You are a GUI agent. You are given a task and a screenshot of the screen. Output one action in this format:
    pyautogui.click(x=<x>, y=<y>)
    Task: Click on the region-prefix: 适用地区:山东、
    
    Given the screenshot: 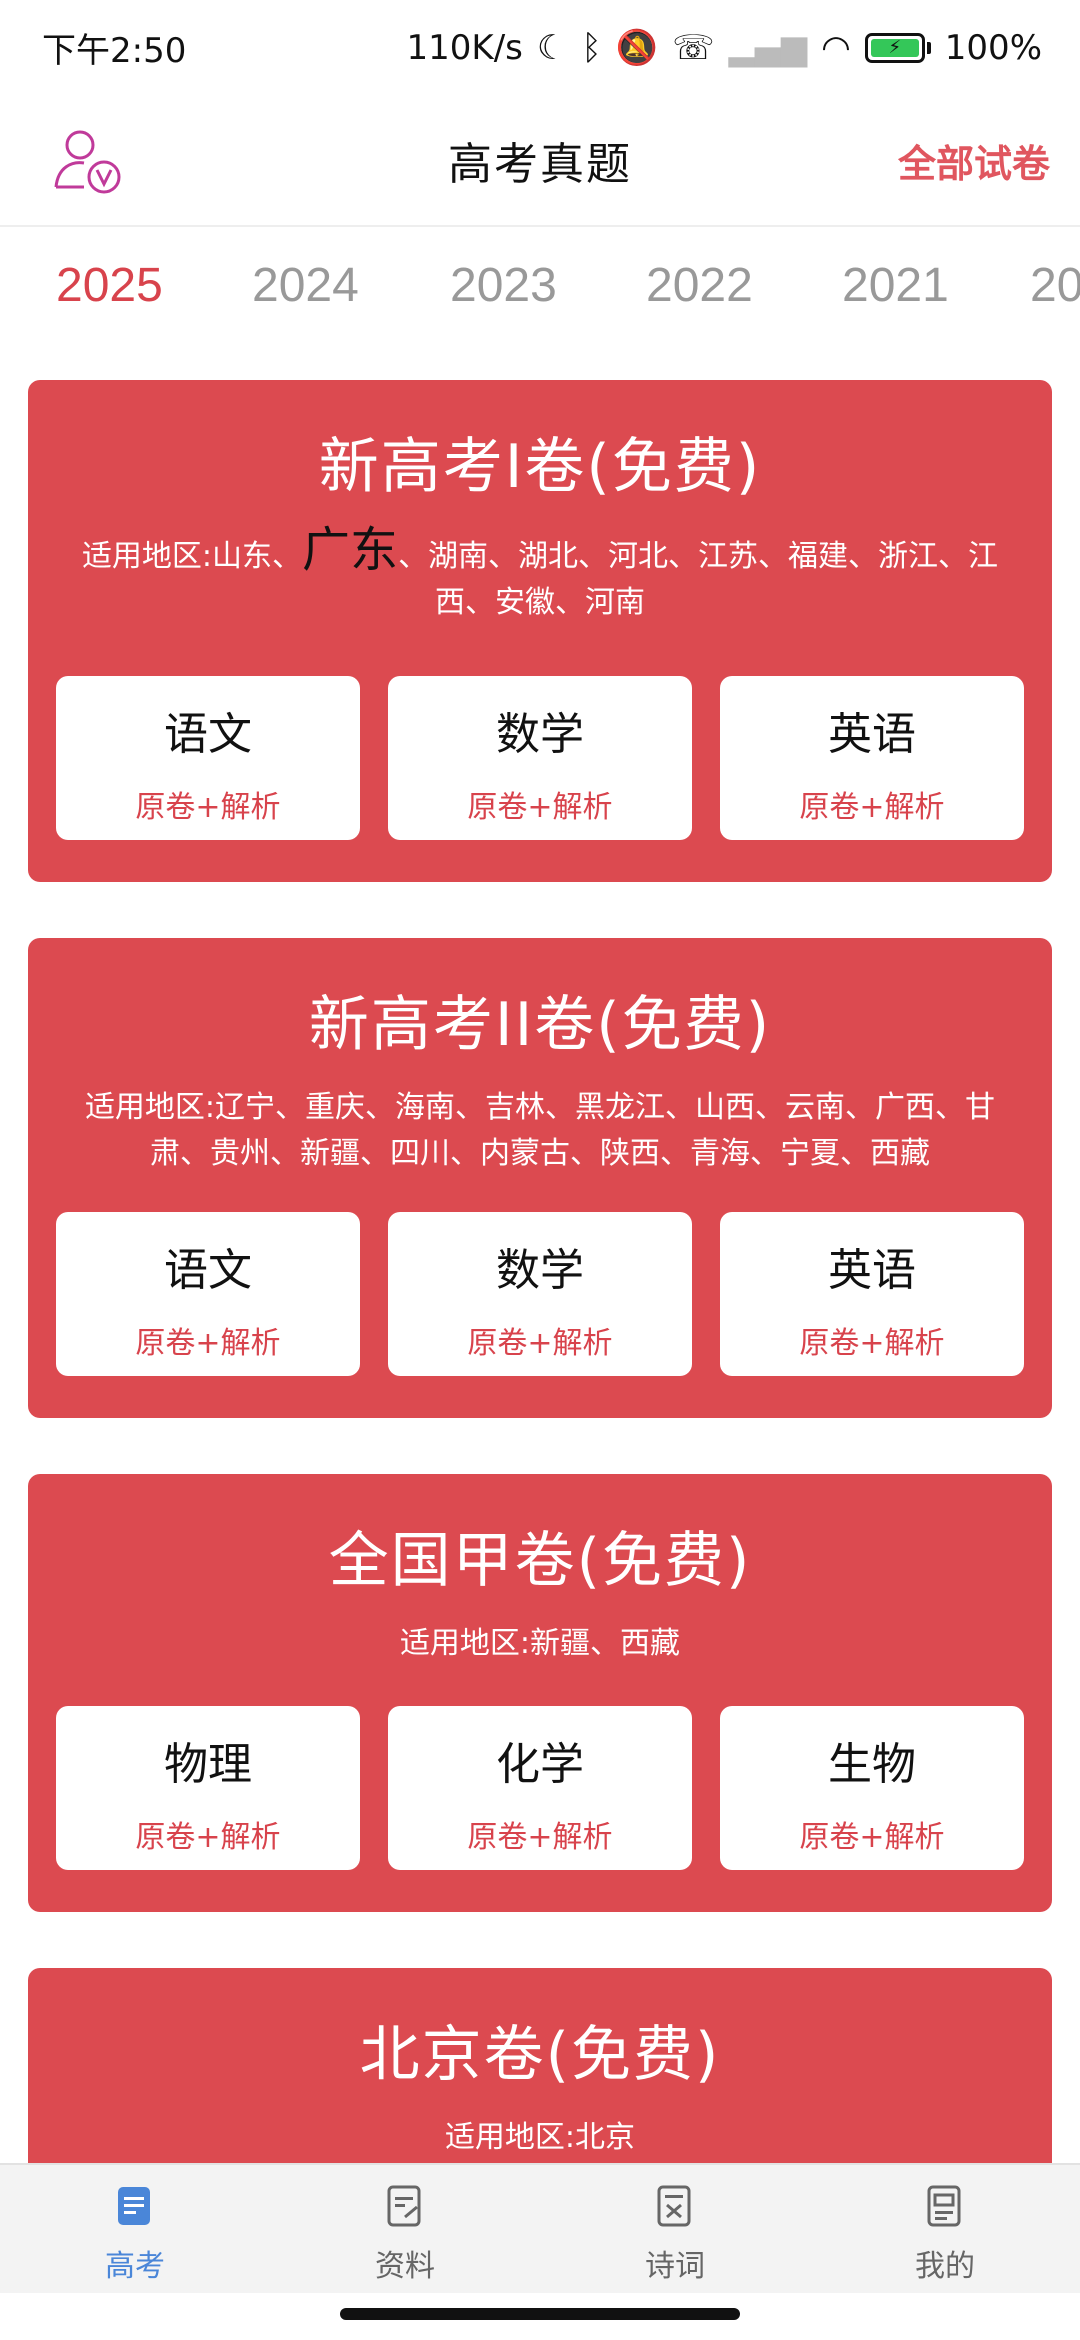 What is the action you would take?
    pyautogui.click(x=192, y=556)
    